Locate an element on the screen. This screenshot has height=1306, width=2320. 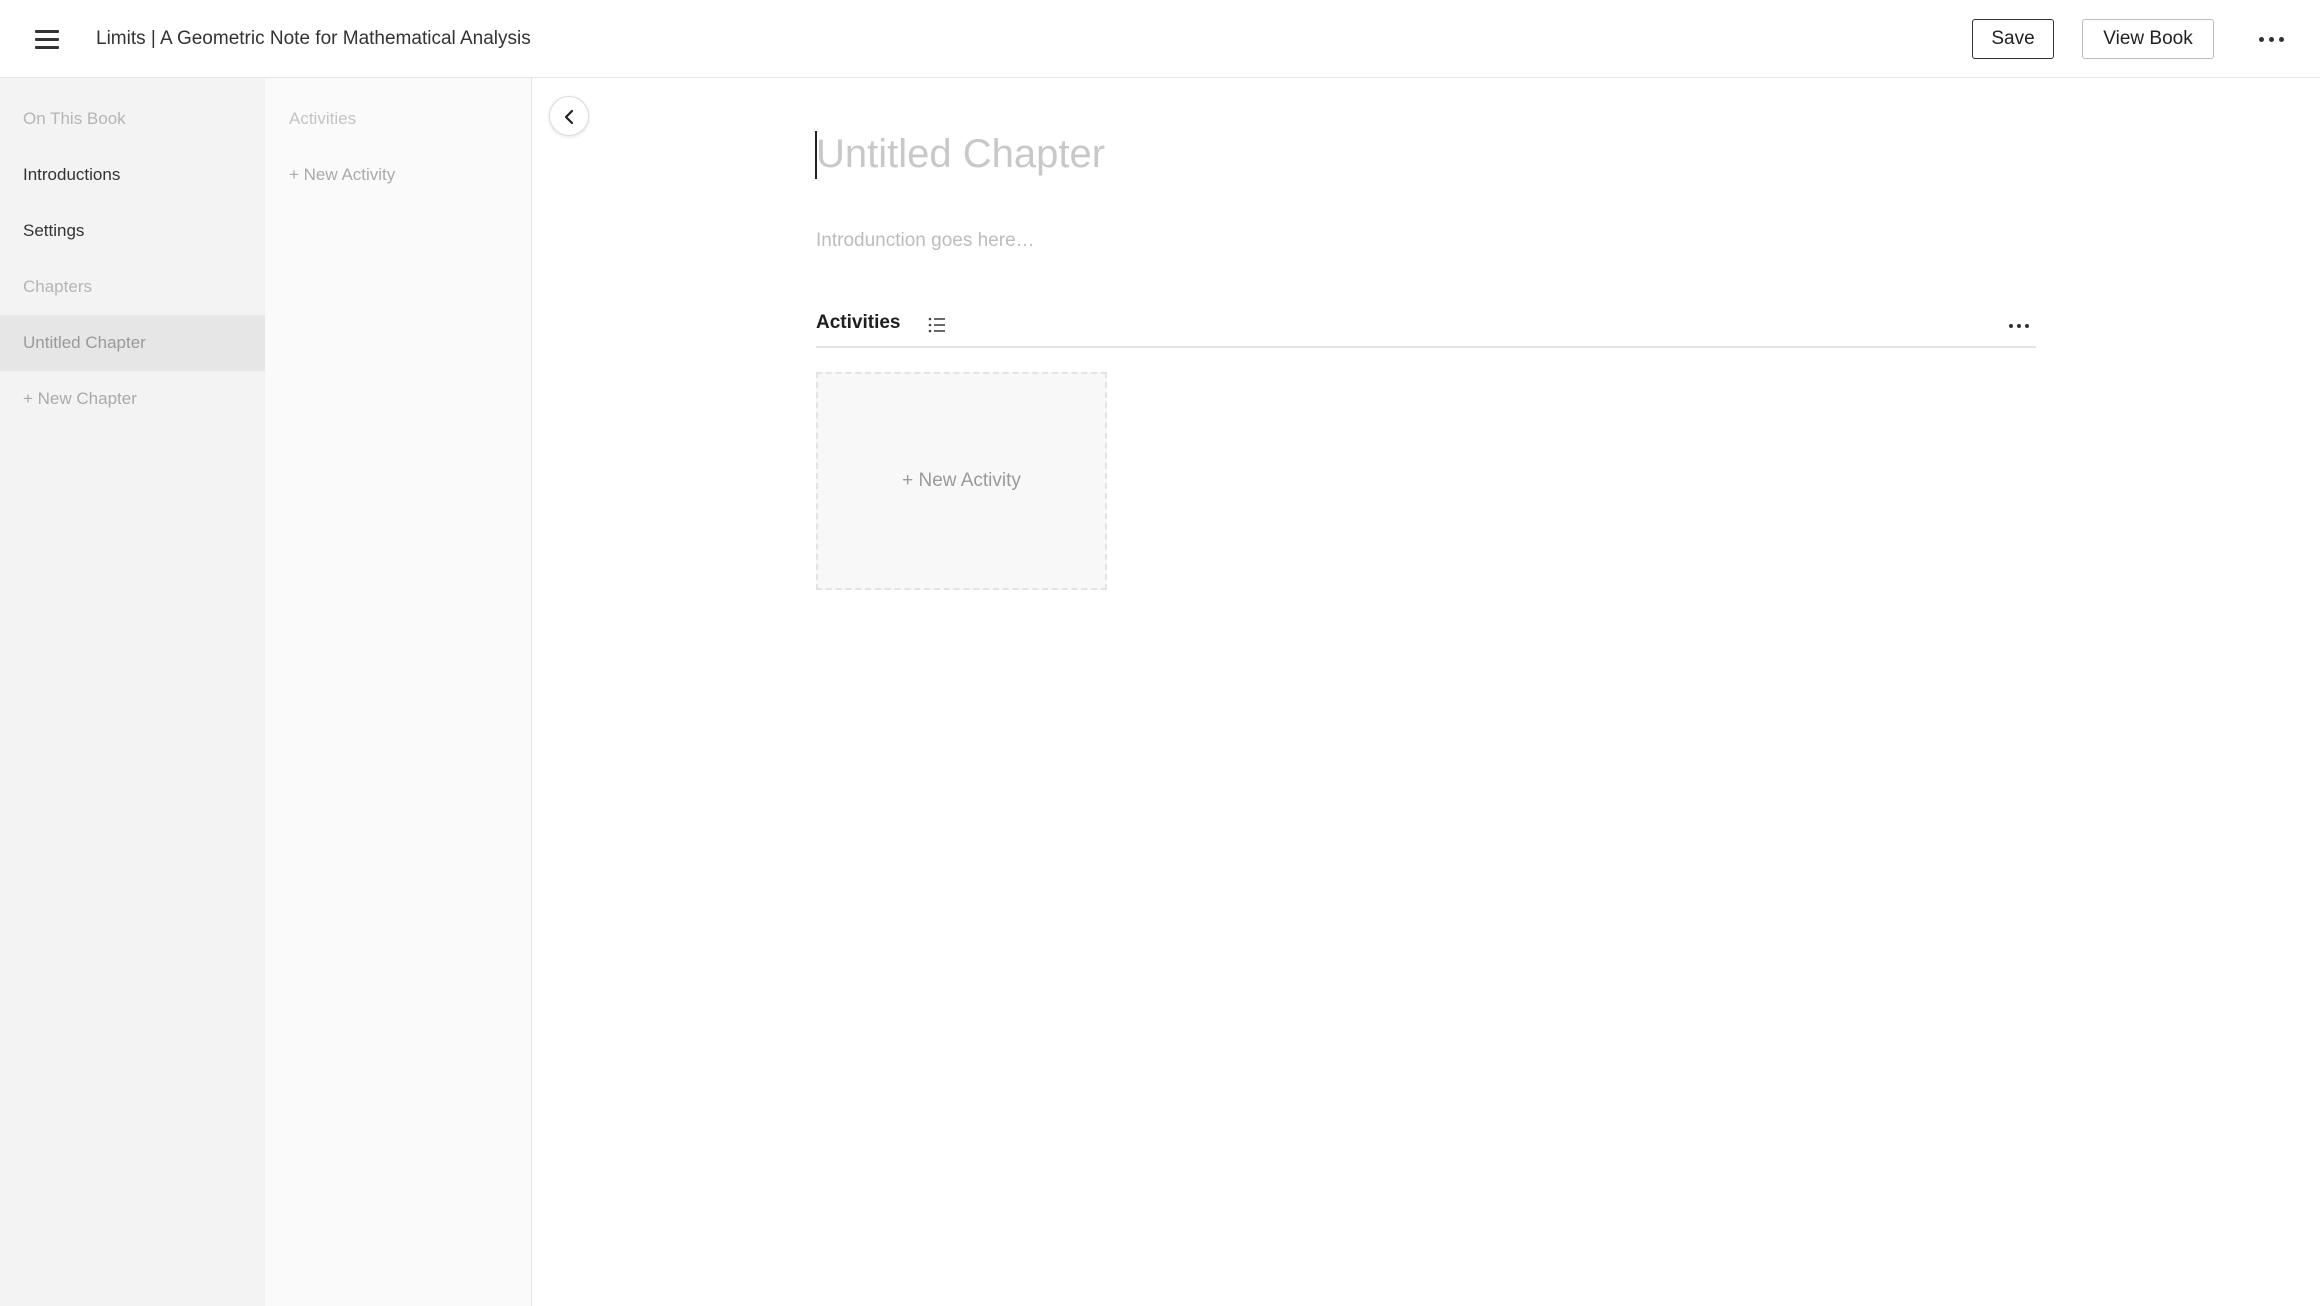
new-activity-card: + New Activity is located at coordinates (961, 481).